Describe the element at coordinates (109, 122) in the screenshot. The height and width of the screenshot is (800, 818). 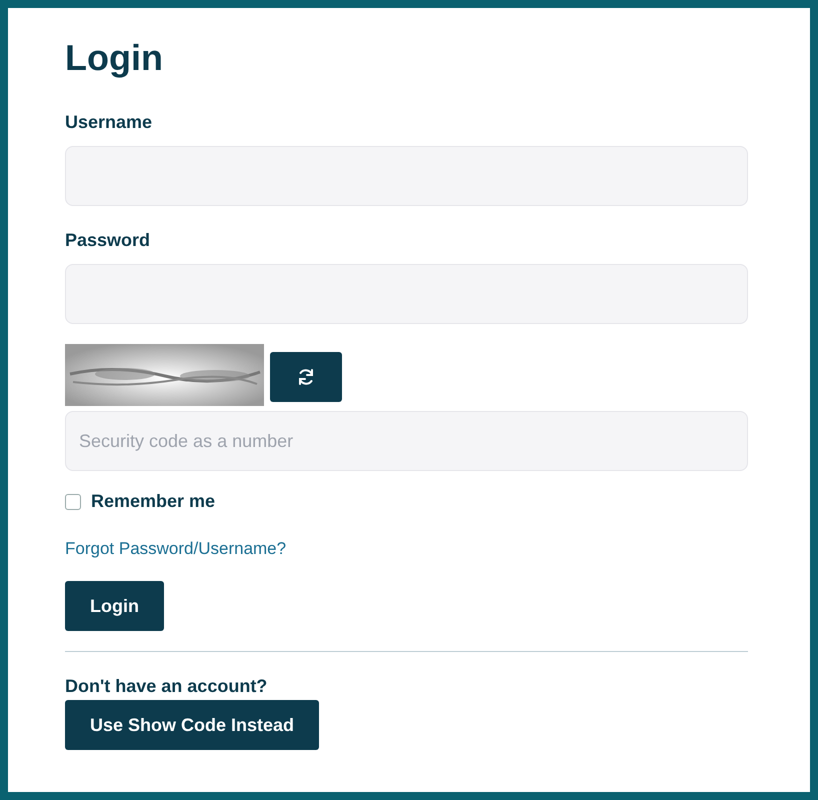
I see `field-label: Username` at that location.